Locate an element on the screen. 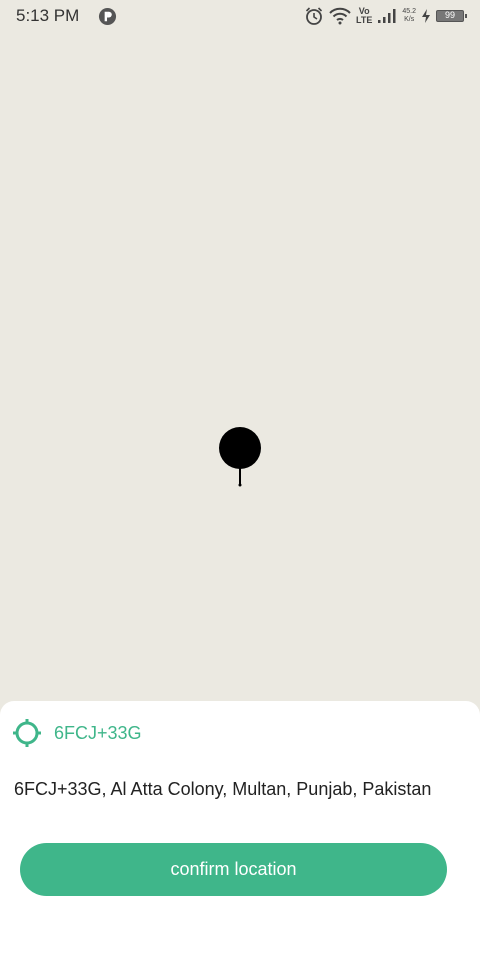  charging-icon is located at coordinates (426, 16).